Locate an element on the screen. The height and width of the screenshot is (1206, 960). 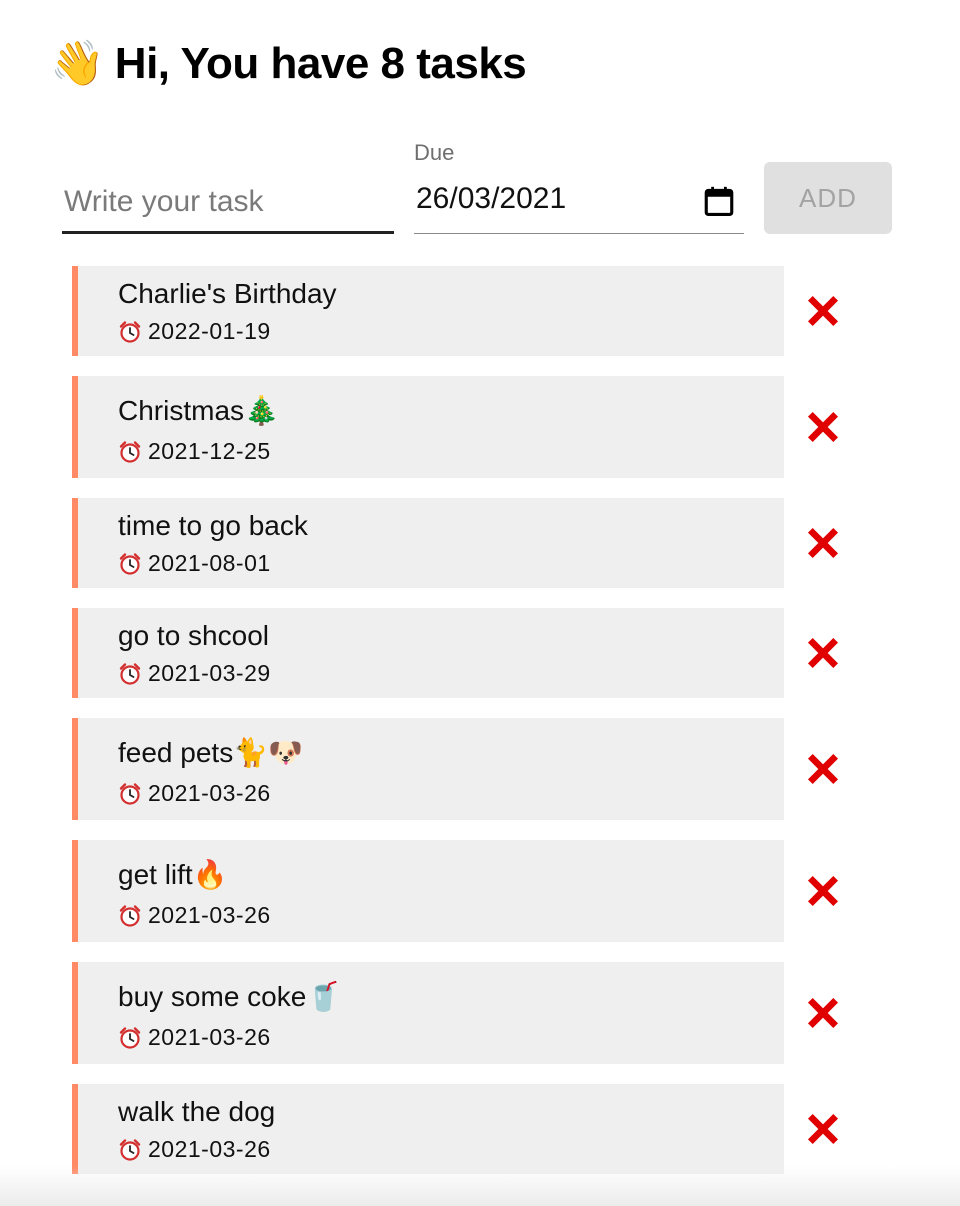
task-item: Christmas🎄 2021-12-25 is located at coordinates (428, 427).